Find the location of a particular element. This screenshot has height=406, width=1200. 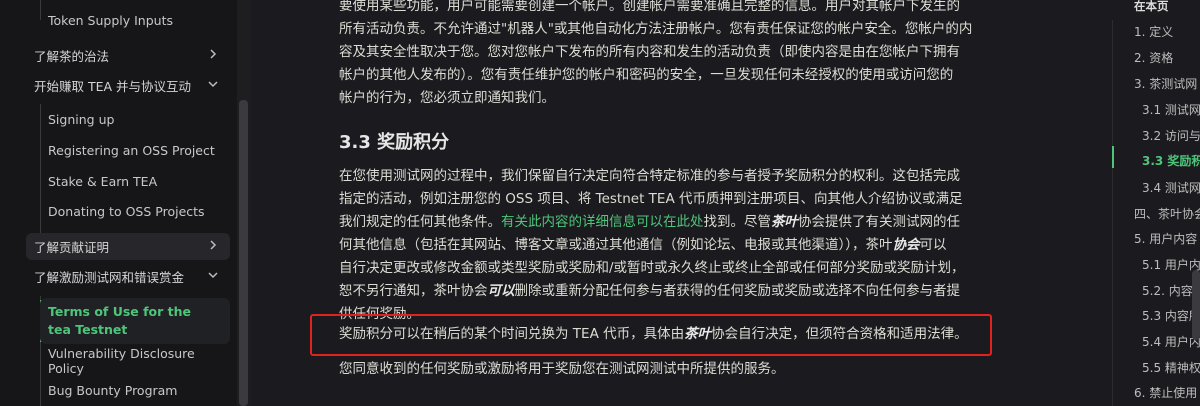

sidebar-item-donating: Donating to OSS Projects is located at coordinates (135, 211).